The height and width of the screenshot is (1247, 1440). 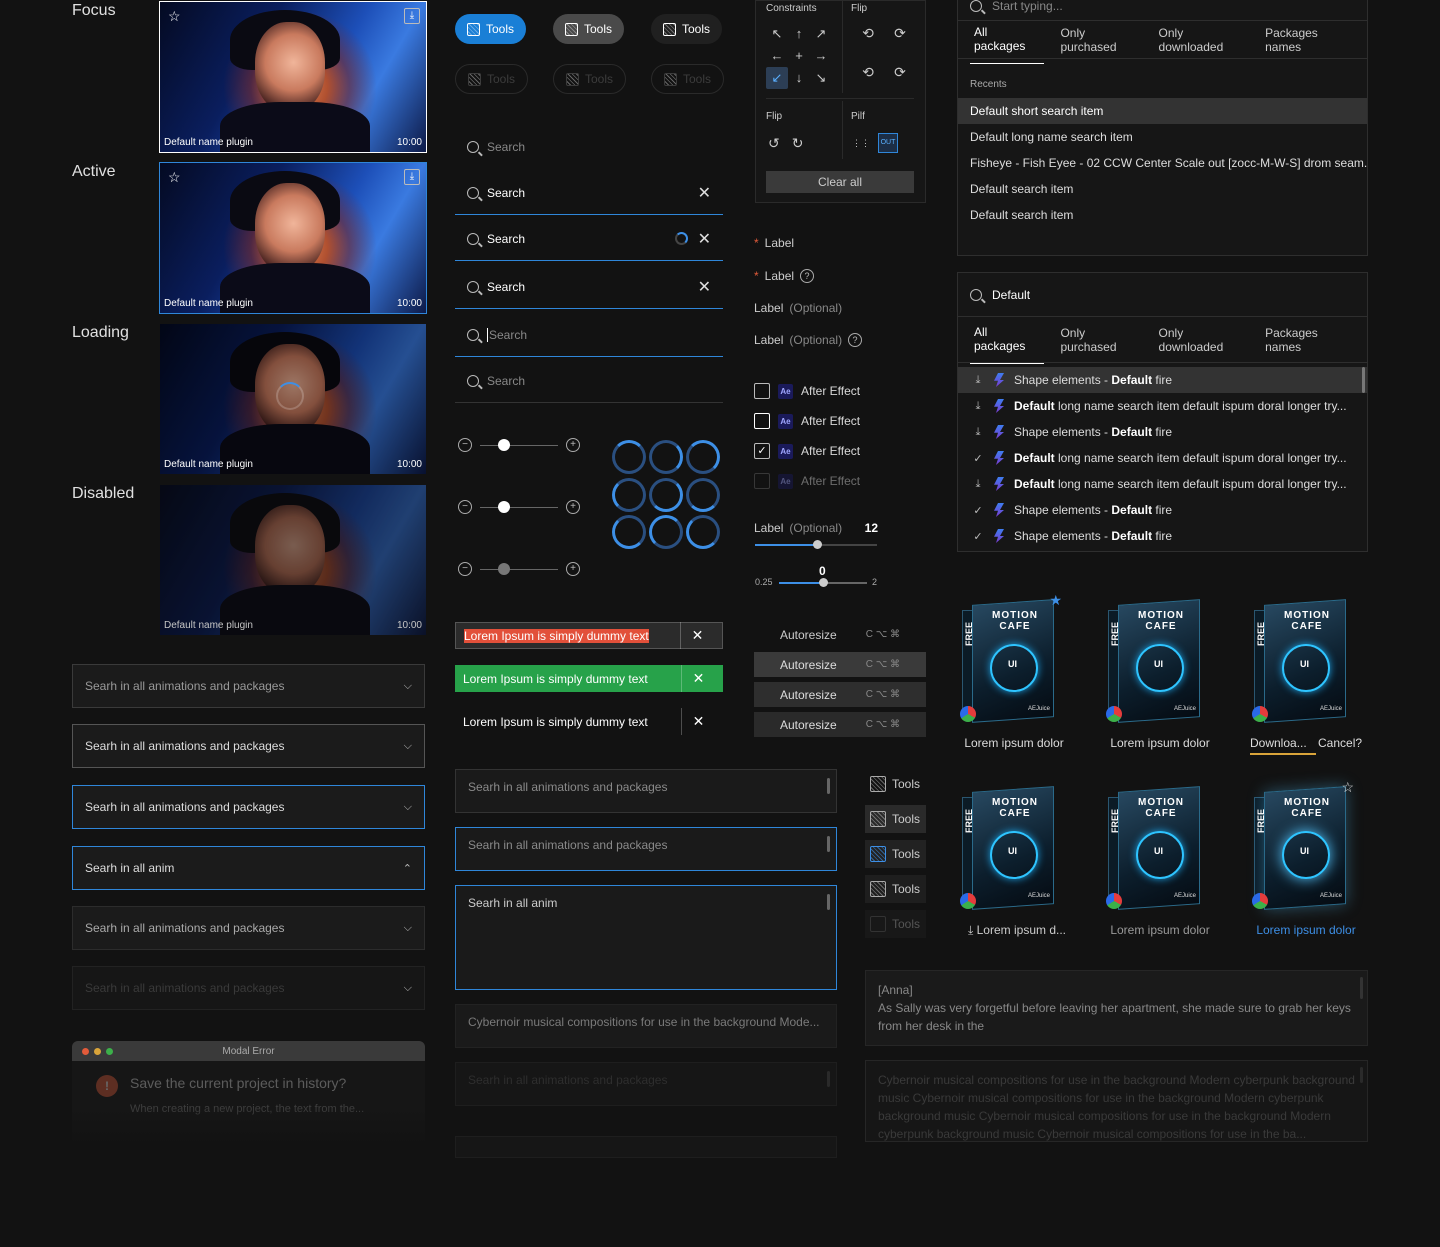 I want to click on clear-all-button: Clear all, so click(x=840, y=182).